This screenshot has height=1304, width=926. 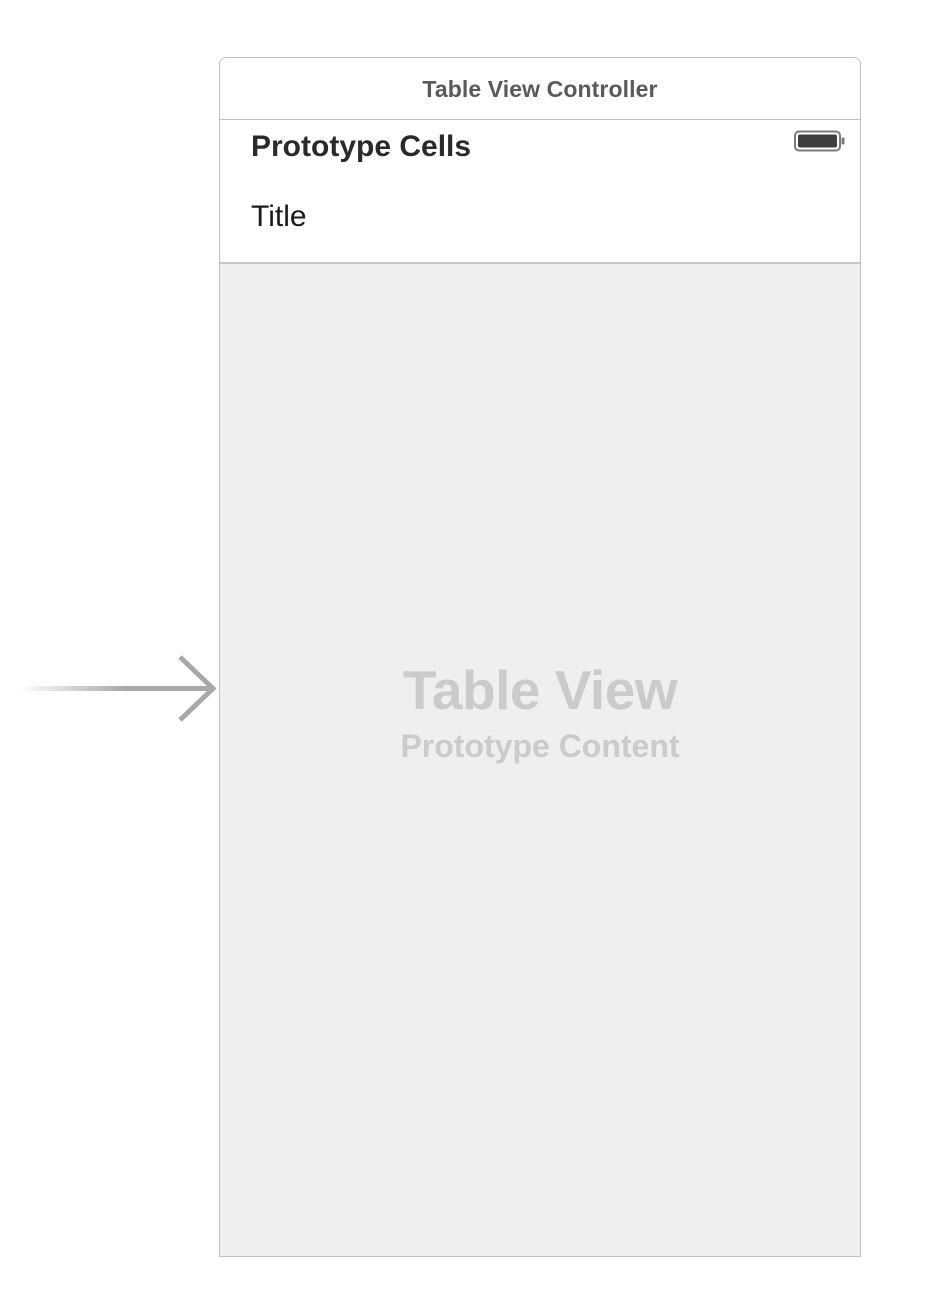 I want to click on battery-icon, so click(x=819, y=141).